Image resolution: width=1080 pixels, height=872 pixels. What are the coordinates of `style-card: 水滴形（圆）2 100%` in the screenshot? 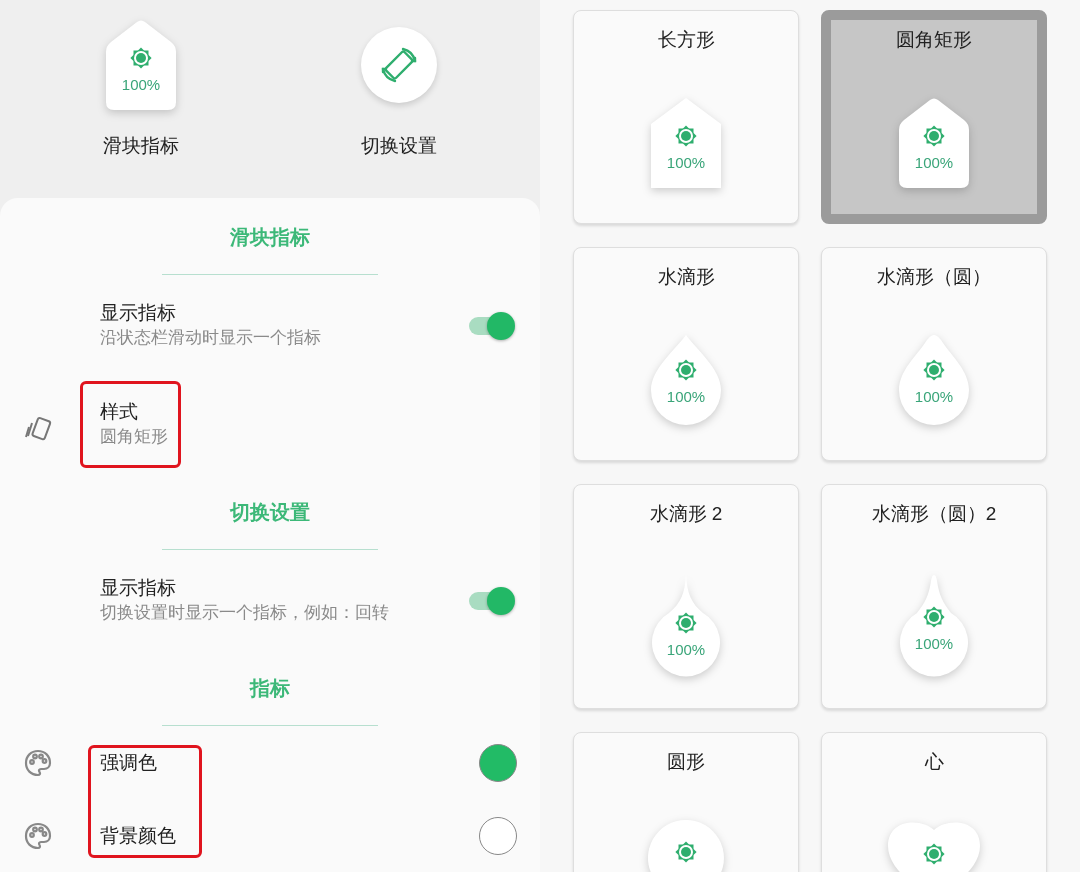 It's located at (934, 596).